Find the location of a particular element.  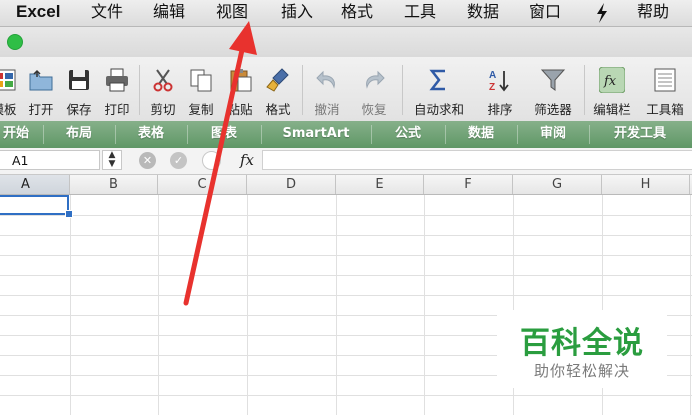

menu-tools: 工具 is located at coordinates (420, 13).